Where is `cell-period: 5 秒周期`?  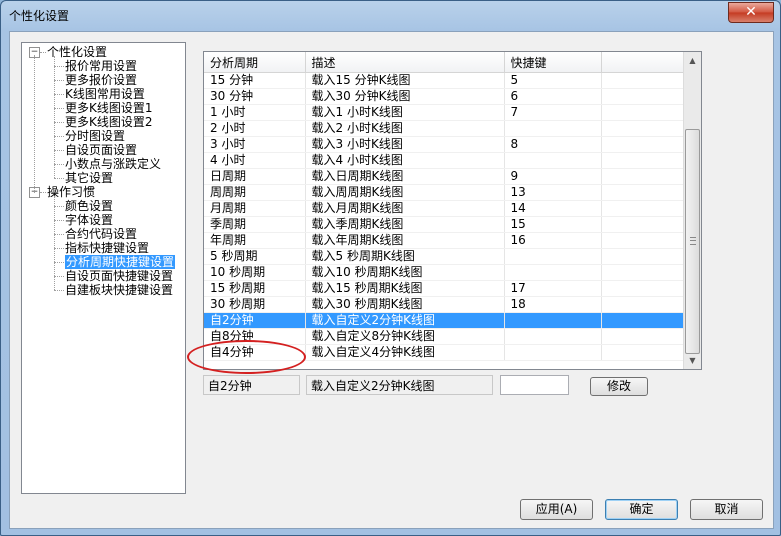
cell-period: 5 秒周期 is located at coordinates (255, 256).